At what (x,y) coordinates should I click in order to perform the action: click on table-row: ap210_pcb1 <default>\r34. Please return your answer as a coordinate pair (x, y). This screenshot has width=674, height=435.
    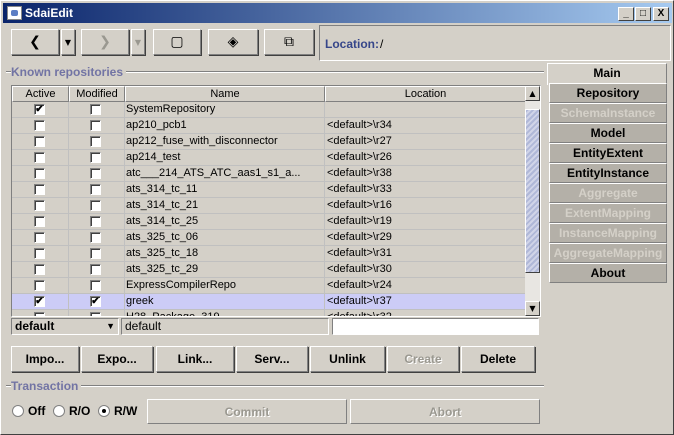
    Looking at the image, I should click on (269, 126).